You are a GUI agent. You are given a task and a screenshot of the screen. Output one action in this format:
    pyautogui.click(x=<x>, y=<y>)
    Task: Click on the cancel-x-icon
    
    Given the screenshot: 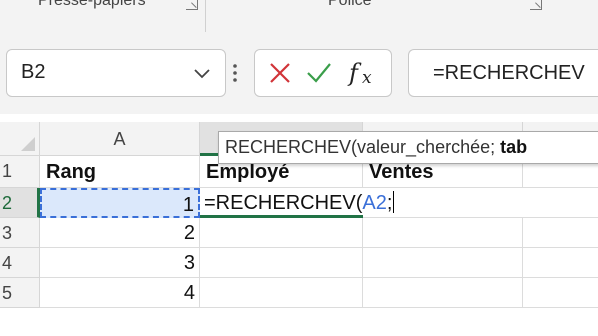 What is the action you would take?
    pyautogui.click(x=280, y=73)
    